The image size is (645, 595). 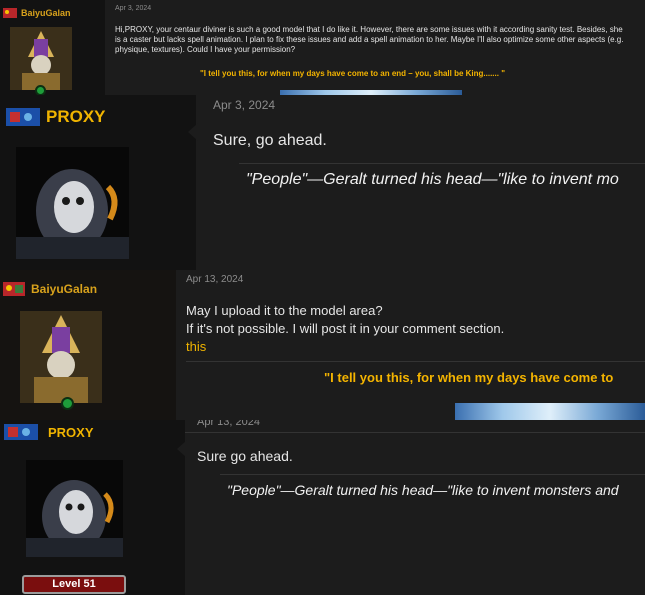 I want to click on post-4-user: PROXY, so click(x=49, y=432).